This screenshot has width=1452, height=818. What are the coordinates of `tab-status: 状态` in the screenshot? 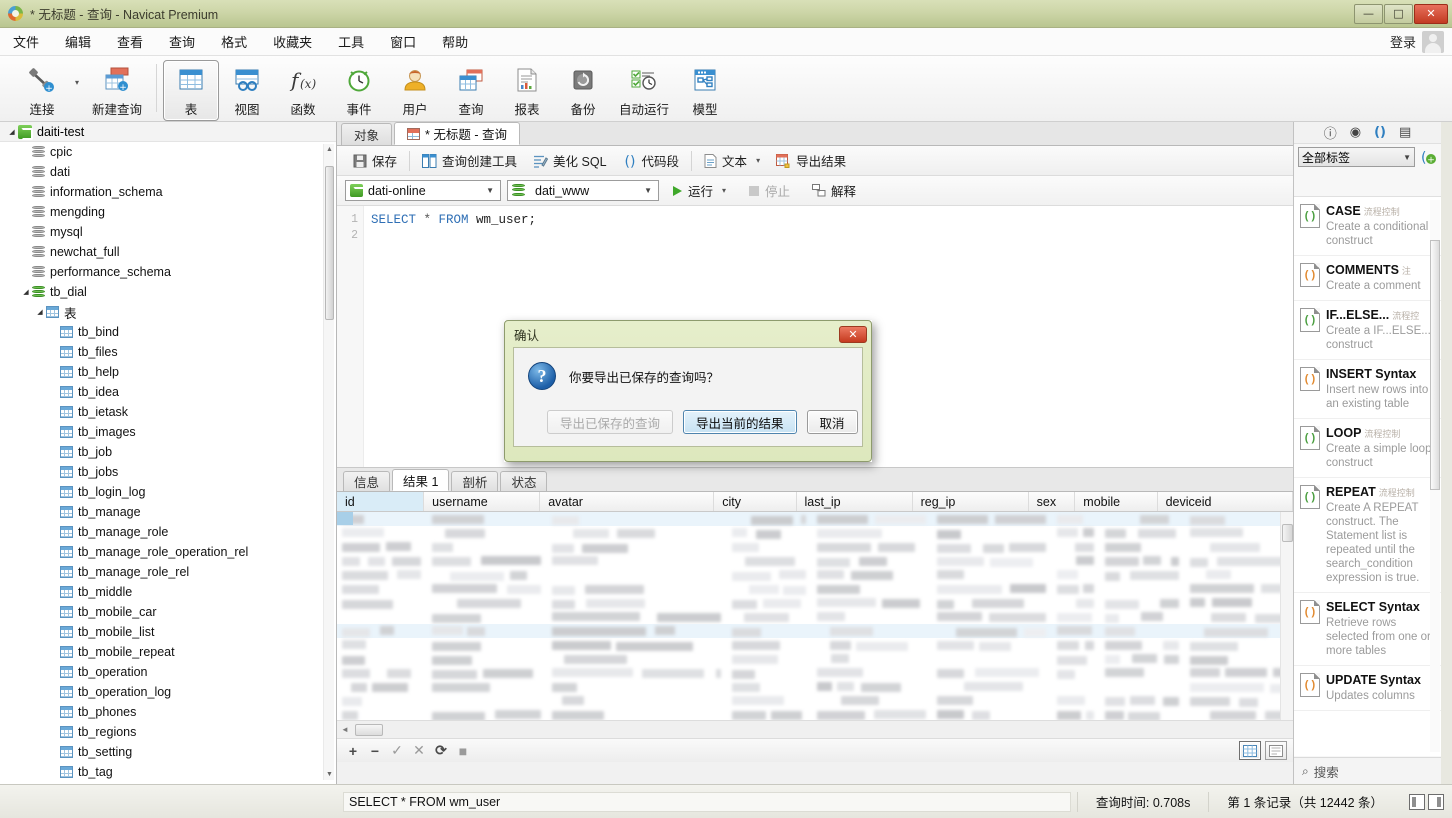 It's located at (524, 481).